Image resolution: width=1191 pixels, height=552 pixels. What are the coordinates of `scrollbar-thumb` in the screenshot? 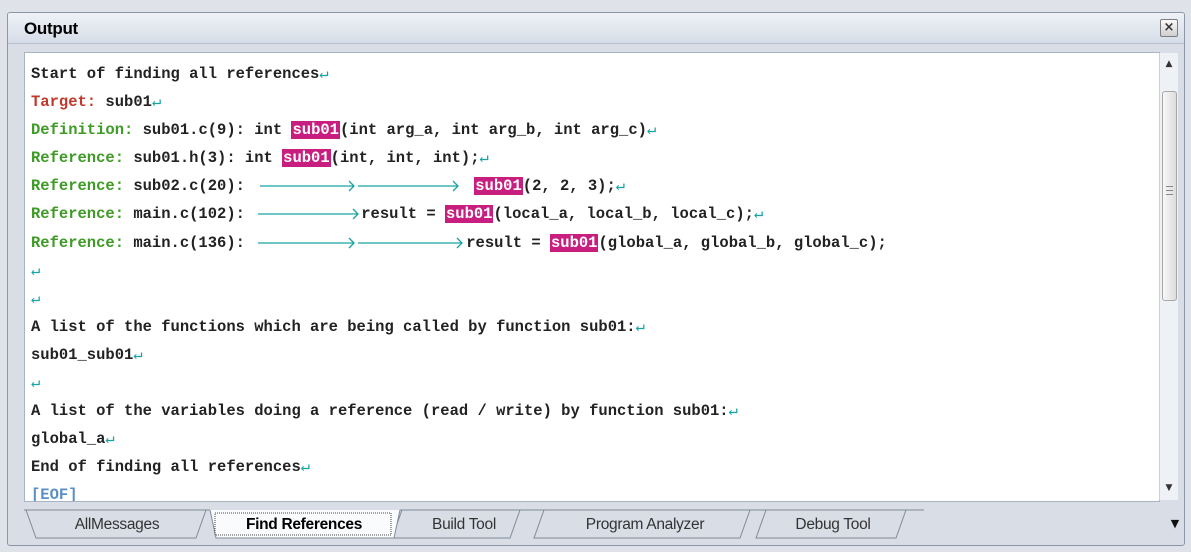 It's located at (1169, 196).